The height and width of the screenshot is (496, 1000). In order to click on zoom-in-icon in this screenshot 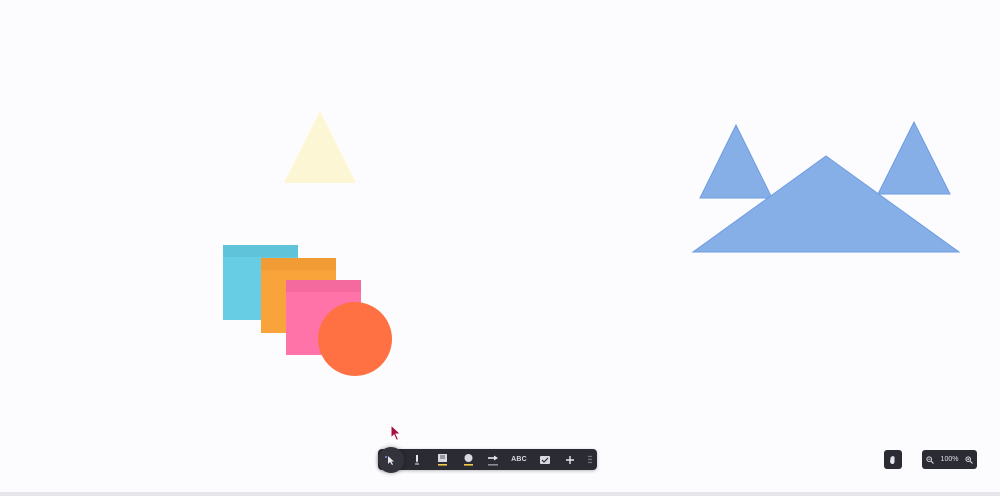, I will do `click(969, 459)`.